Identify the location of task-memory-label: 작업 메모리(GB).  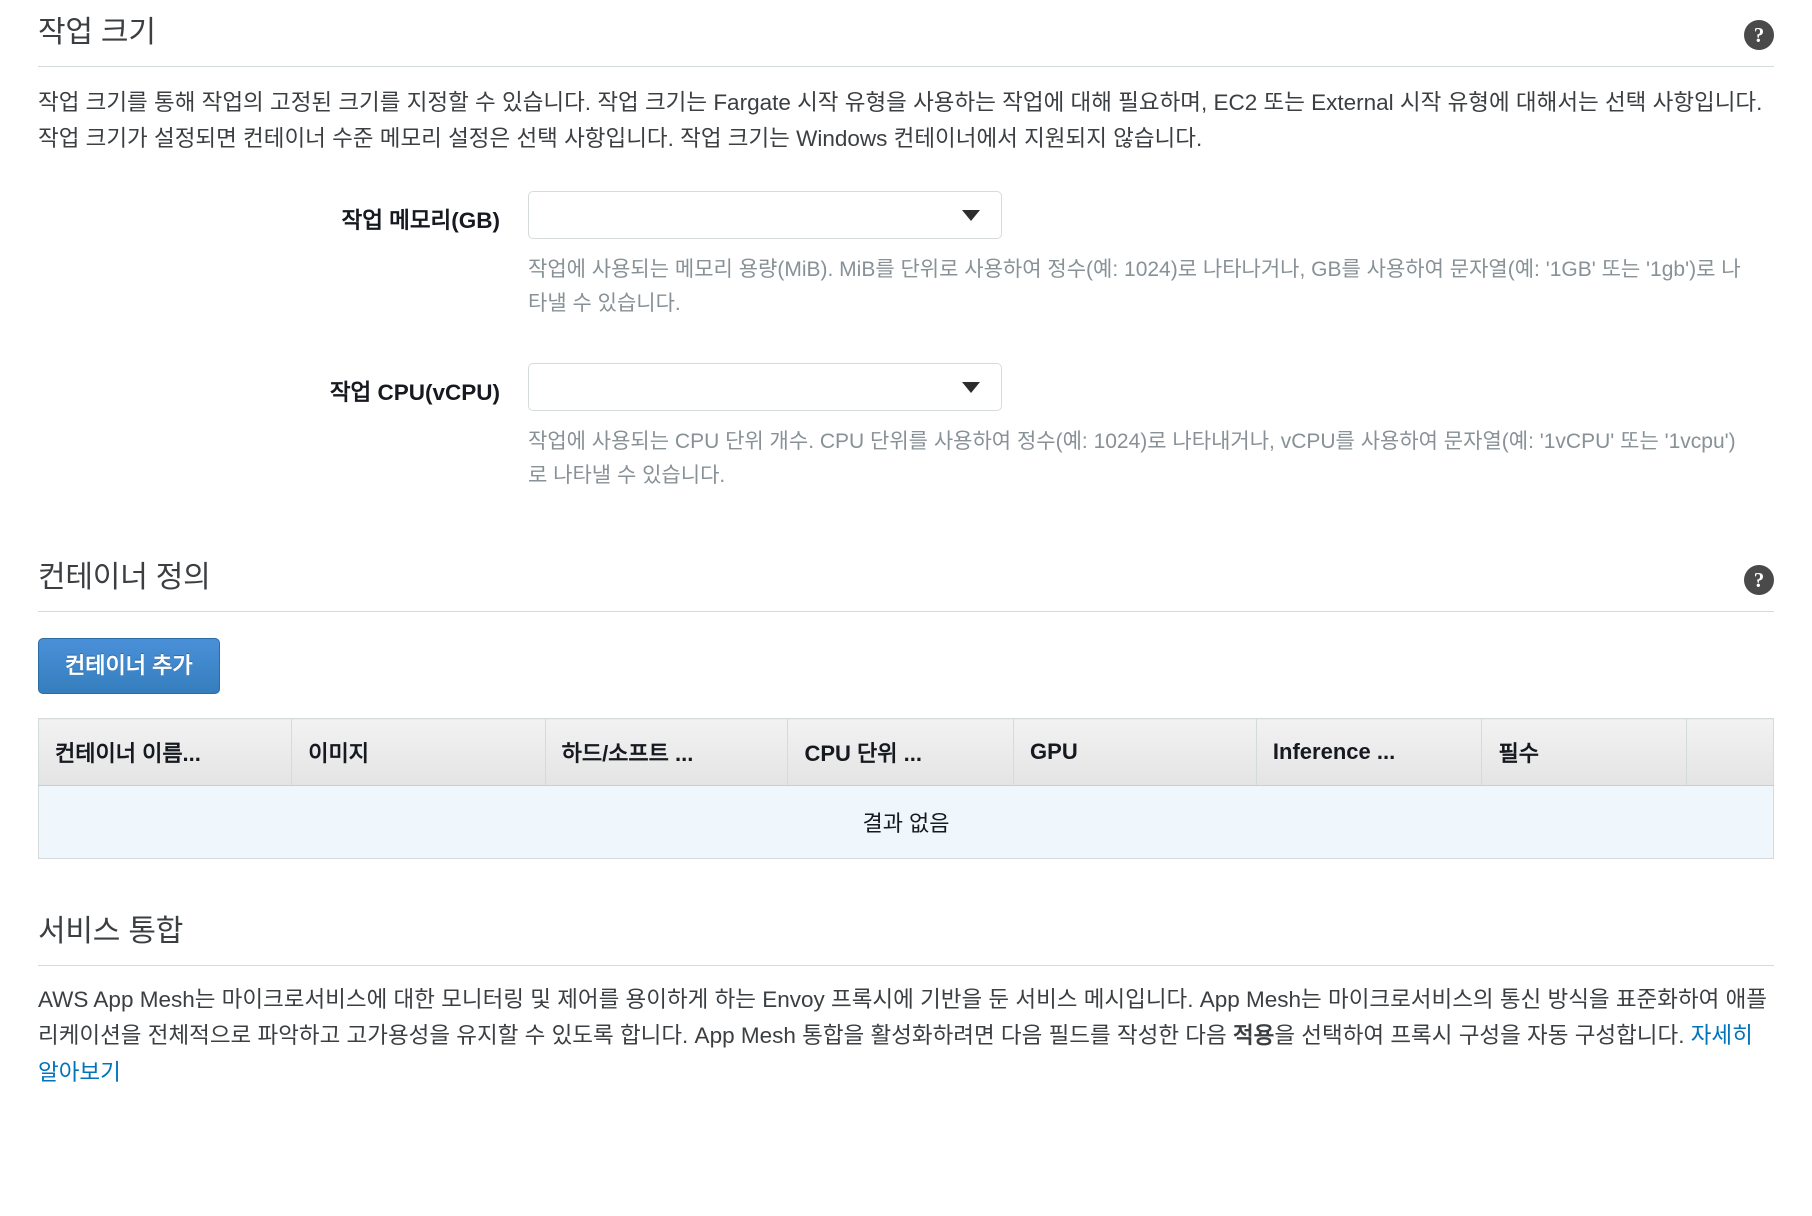
(421, 221).